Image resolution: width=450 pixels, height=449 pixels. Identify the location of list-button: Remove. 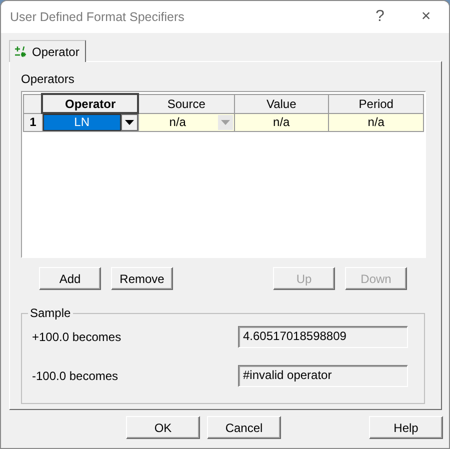
(142, 278).